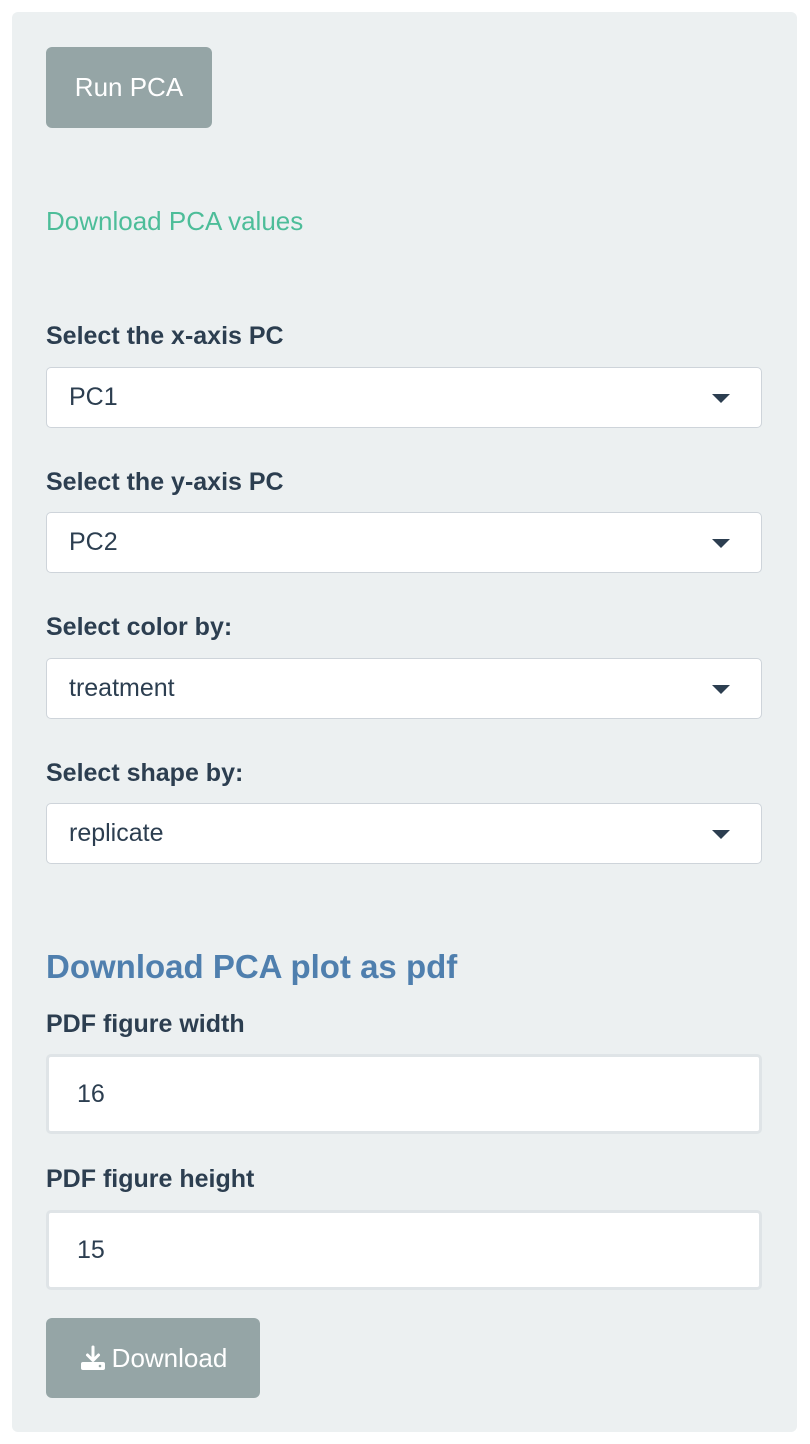 The height and width of the screenshot is (1444, 810). What do you see at coordinates (404, 1250) in the screenshot?
I see `pdf-height-input: 15` at bounding box center [404, 1250].